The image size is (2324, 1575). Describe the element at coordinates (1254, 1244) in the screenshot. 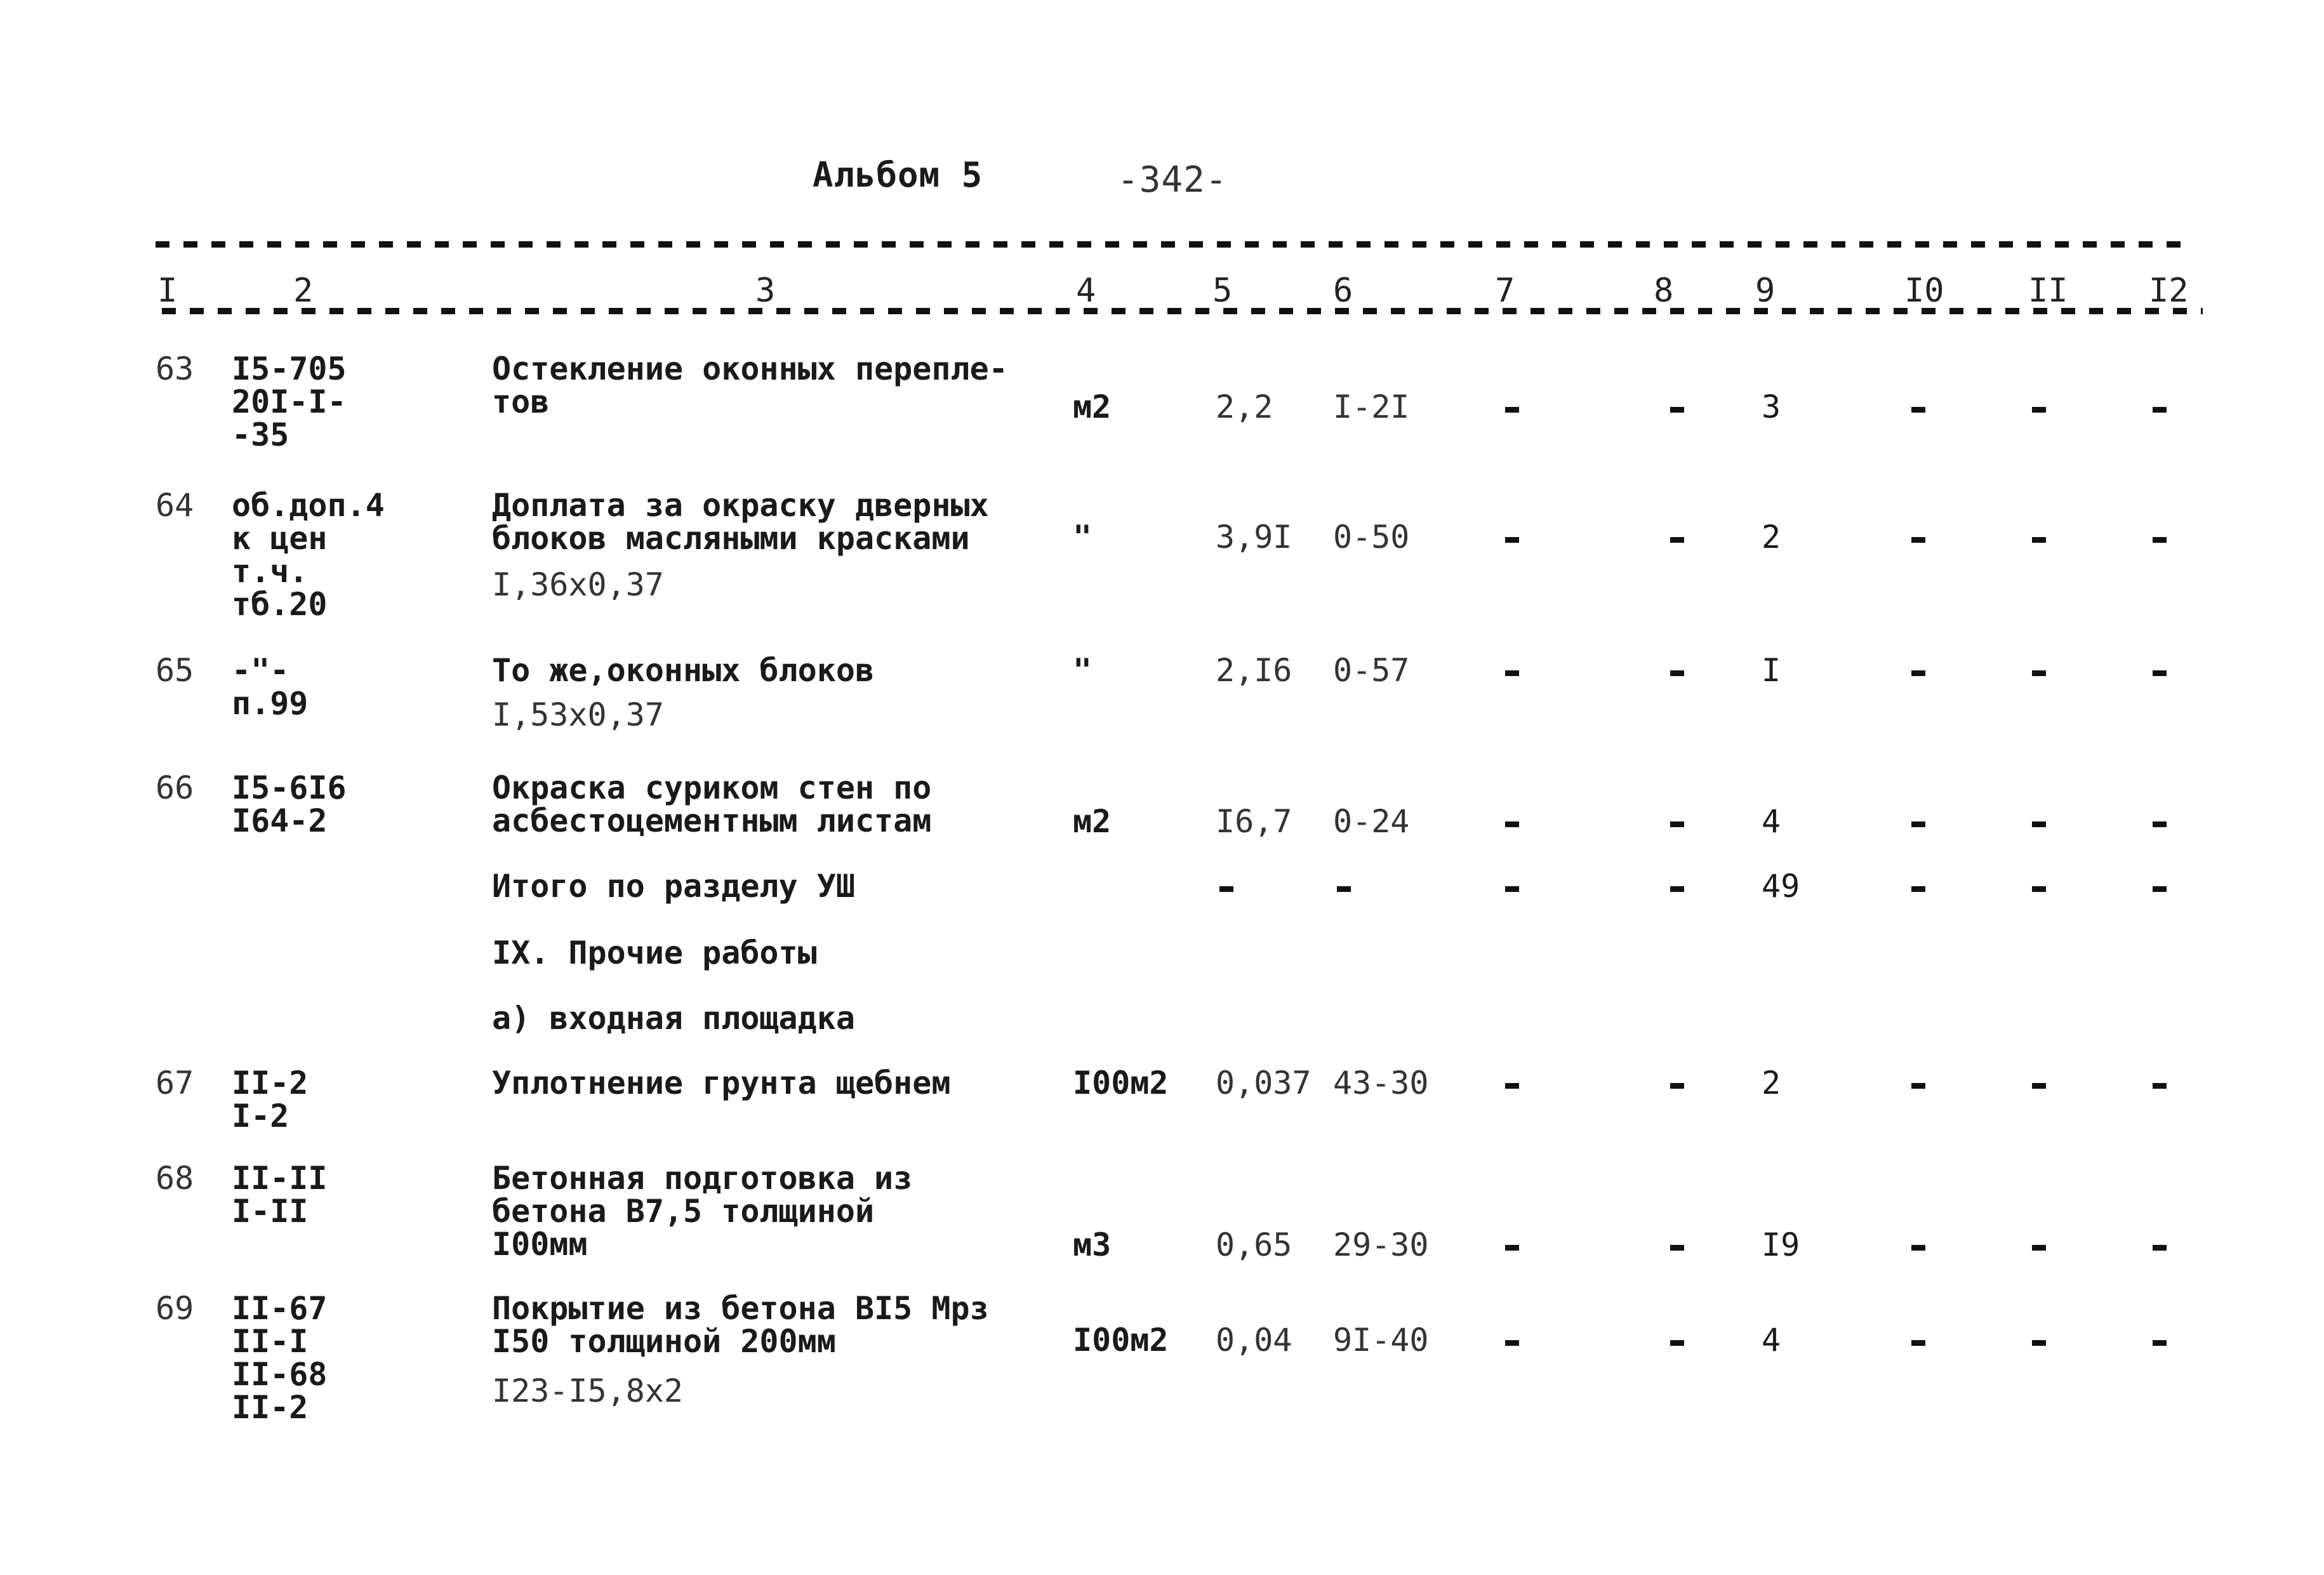

I see `quantity: 0,65` at that location.